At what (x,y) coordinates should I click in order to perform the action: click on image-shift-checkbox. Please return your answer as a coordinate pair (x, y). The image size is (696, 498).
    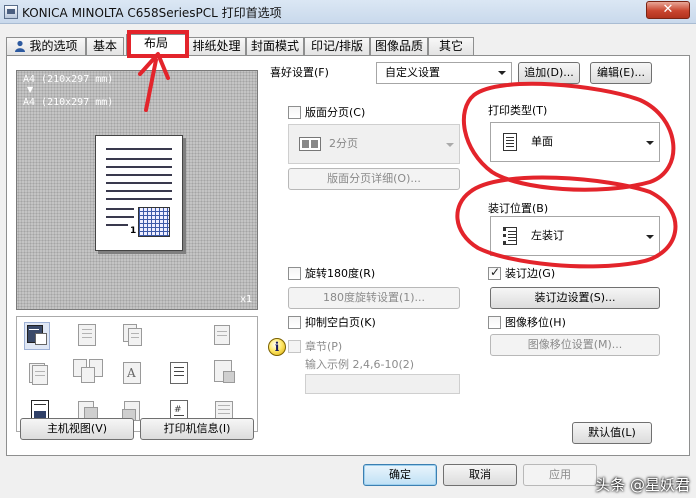
    Looking at the image, I should click on (494, 322).